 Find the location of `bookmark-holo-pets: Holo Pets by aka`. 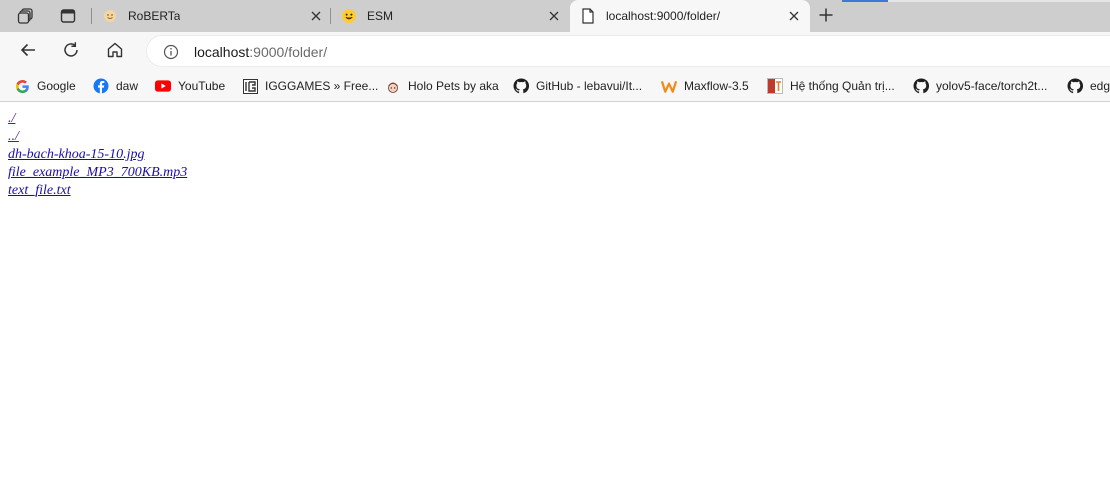

bookmark-holo-pets: Holo Pets by aka is located at coordinates (442, 86).